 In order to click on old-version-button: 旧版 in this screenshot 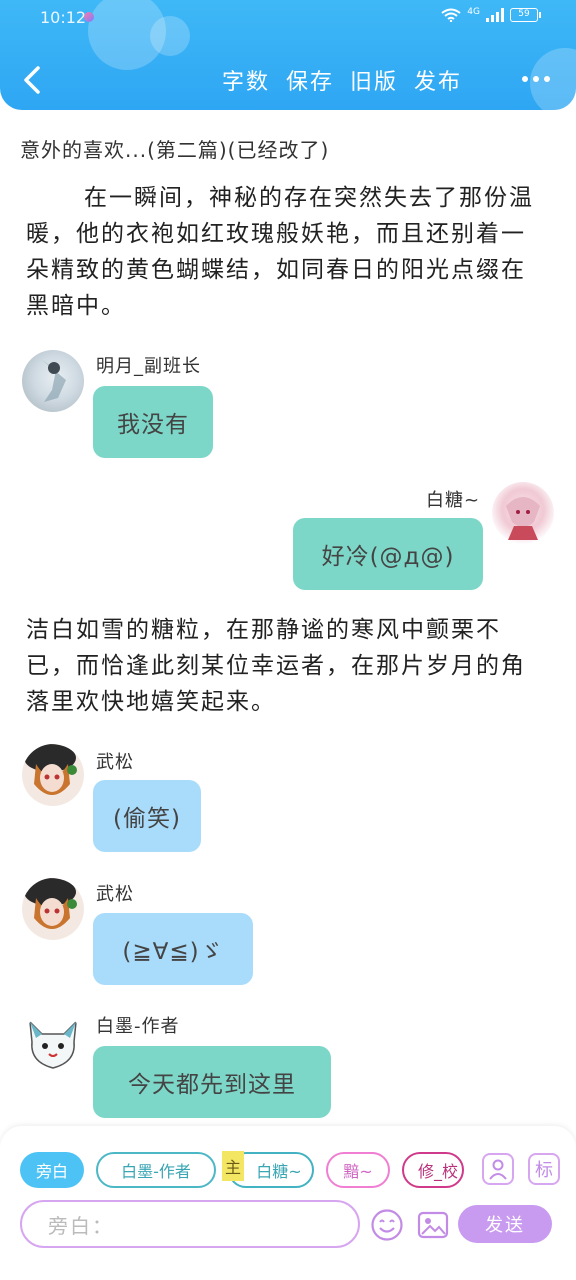, I will do `click(374, 80)`.